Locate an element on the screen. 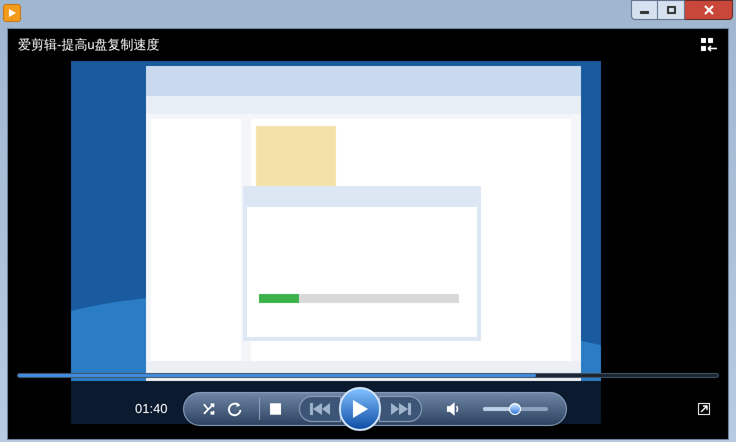  close-button is located at coordinates (709, 10).